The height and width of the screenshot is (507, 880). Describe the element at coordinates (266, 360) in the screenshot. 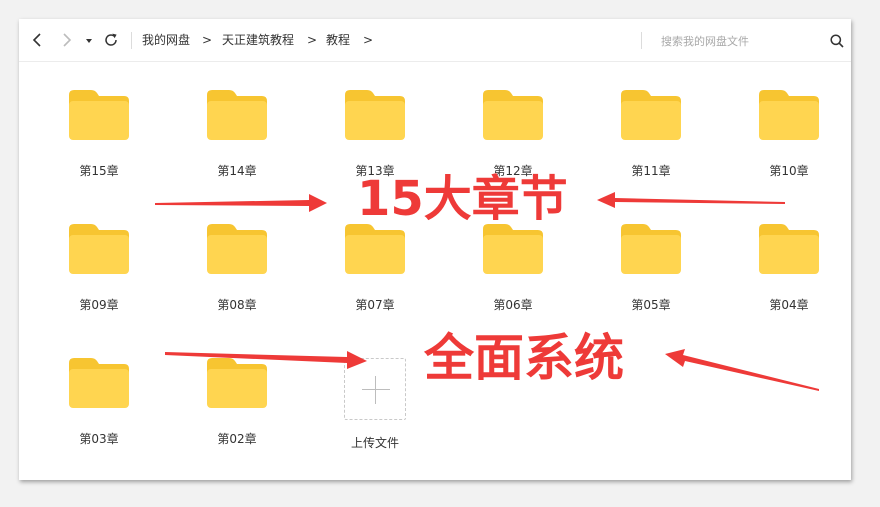

I see `arrow-right-lower` at that location.